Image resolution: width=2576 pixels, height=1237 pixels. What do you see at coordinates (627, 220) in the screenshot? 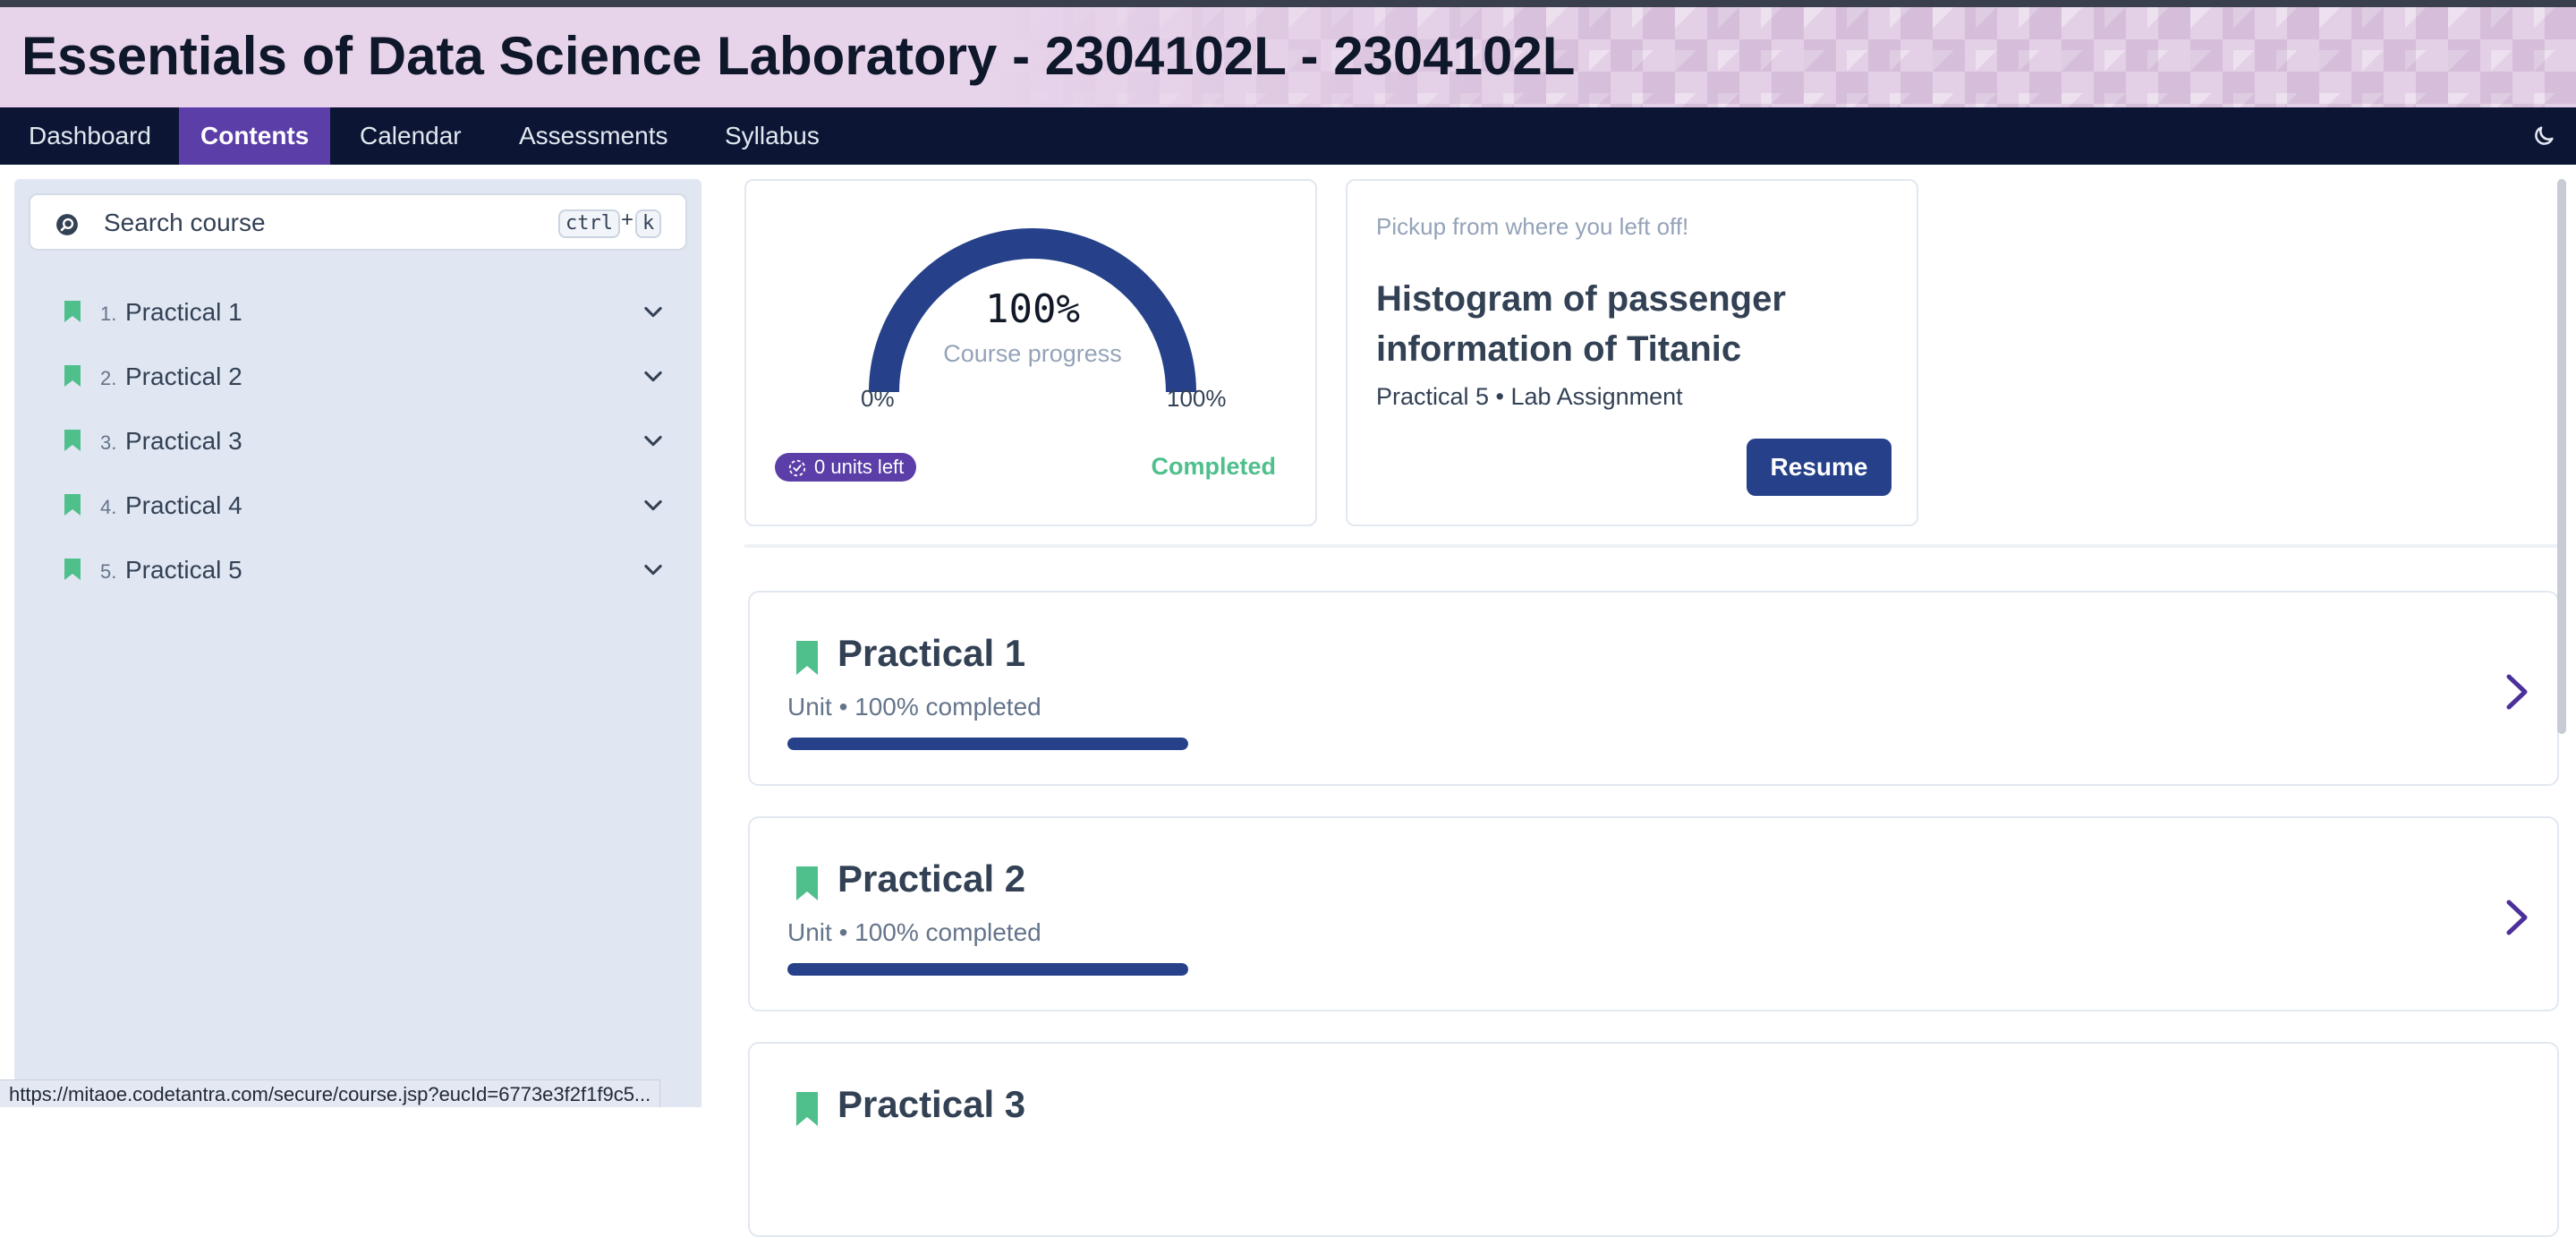
I see `shortcut-plus: +` at bounding box center [627, 220].